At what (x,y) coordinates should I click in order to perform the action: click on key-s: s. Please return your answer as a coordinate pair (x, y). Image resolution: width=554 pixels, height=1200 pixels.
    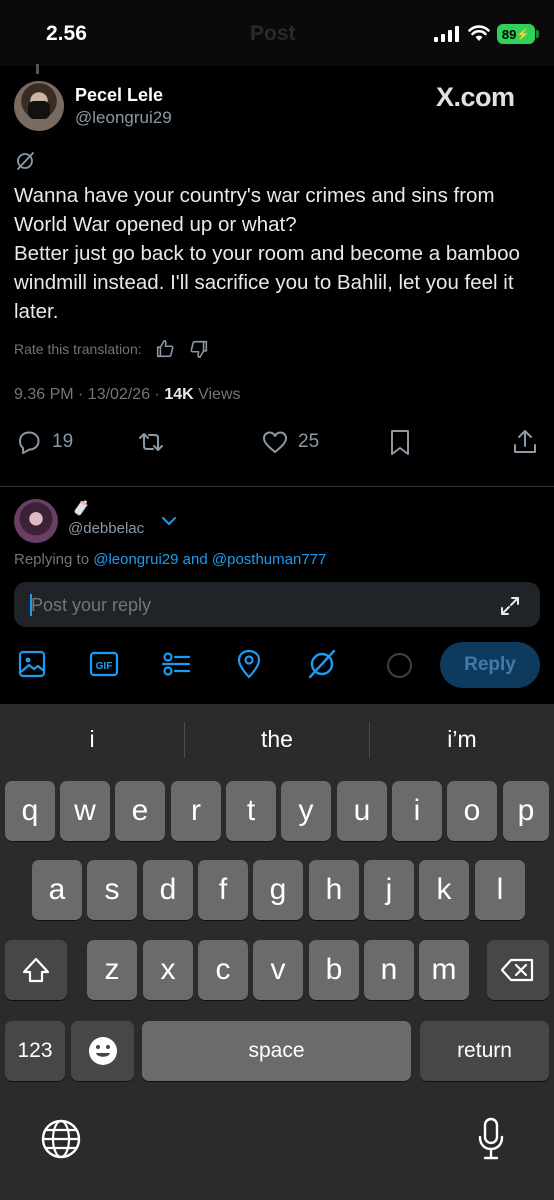
    Looking at the image, I should click on (112, 890).